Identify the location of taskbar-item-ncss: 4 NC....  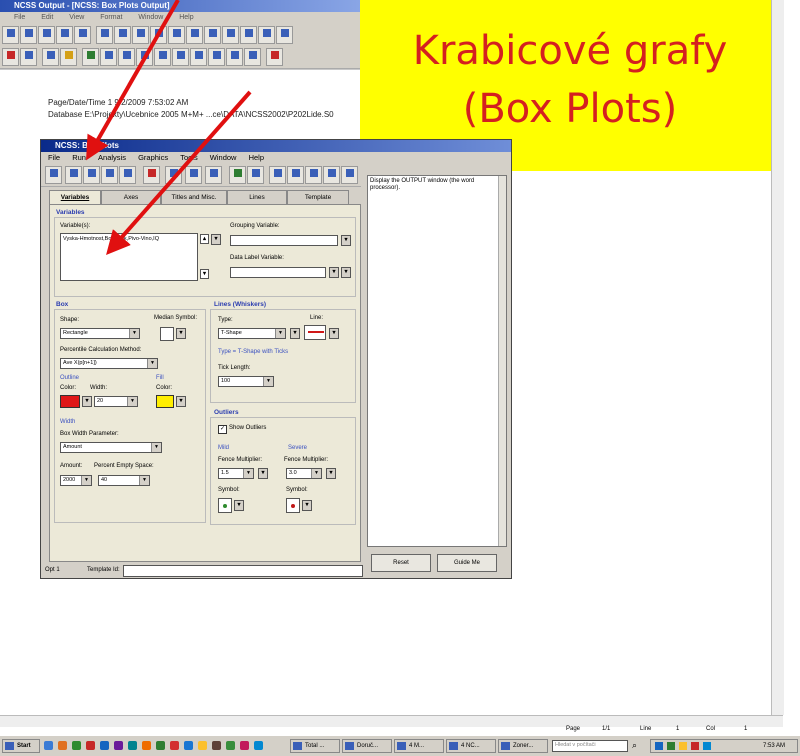
(471, 746).